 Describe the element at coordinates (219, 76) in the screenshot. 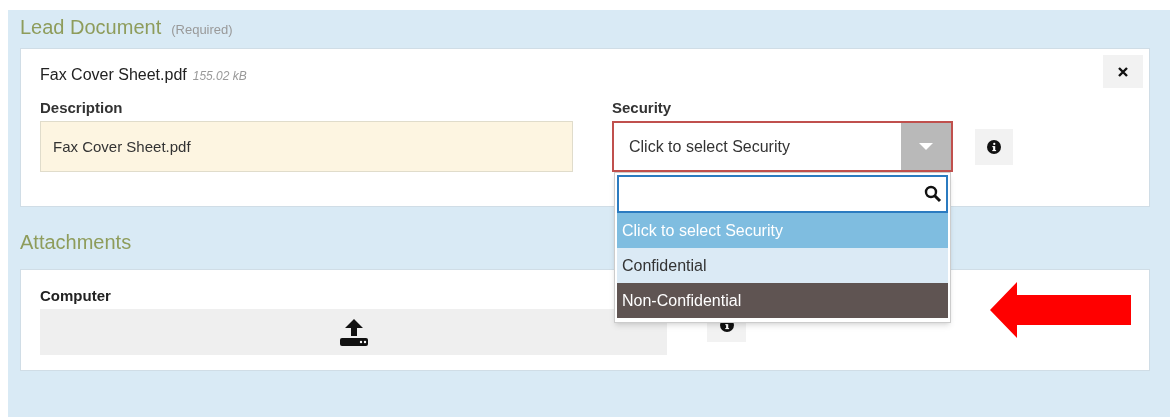

I see `file-size: 155.02 kB` at that location.